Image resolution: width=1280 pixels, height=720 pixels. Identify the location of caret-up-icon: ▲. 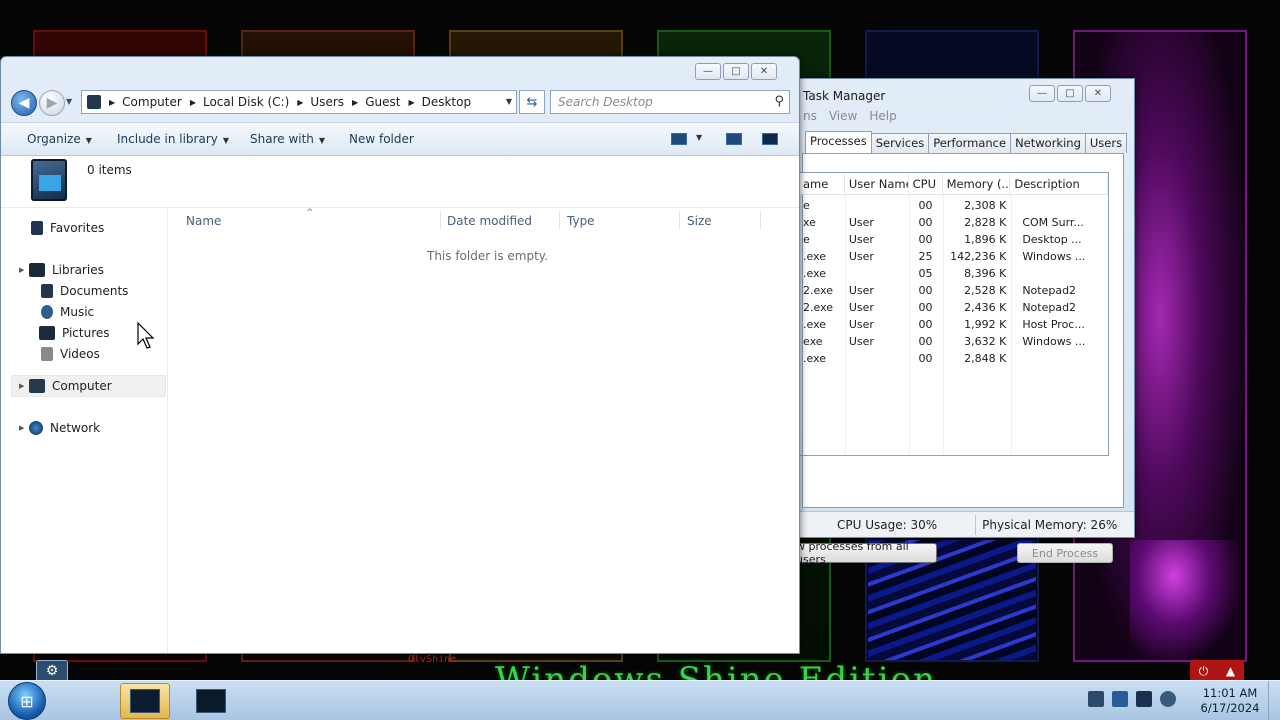
(1230, 671).